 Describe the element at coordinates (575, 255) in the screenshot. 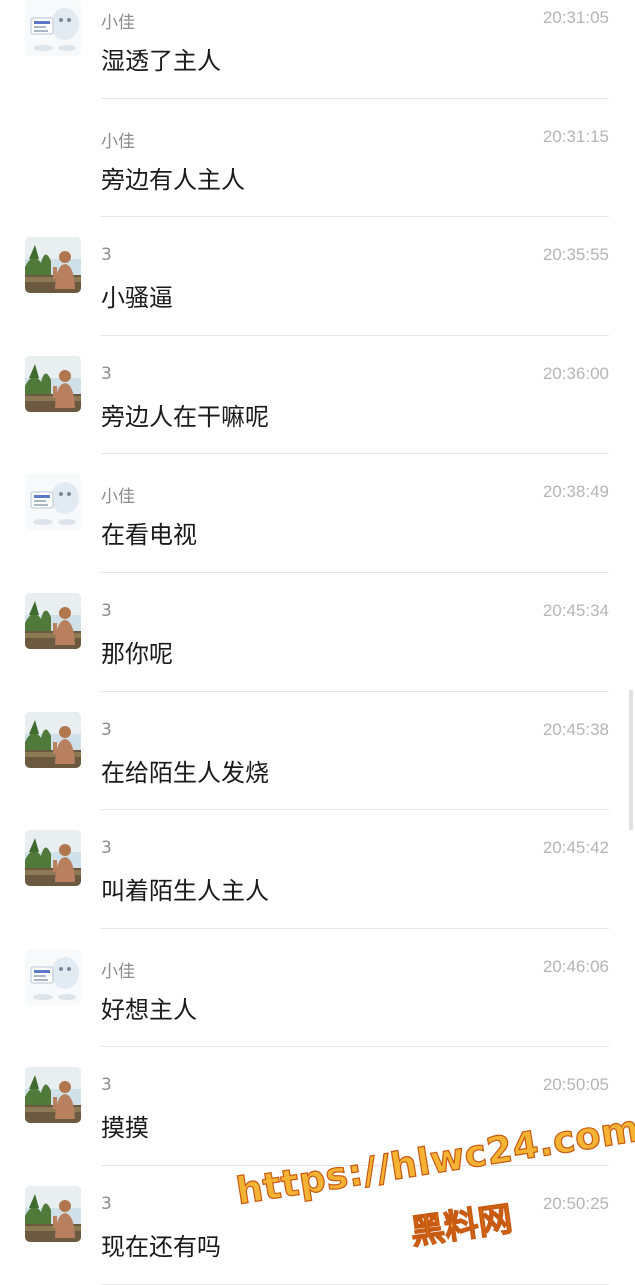

I see `message-time: 20:35:55` at that location.